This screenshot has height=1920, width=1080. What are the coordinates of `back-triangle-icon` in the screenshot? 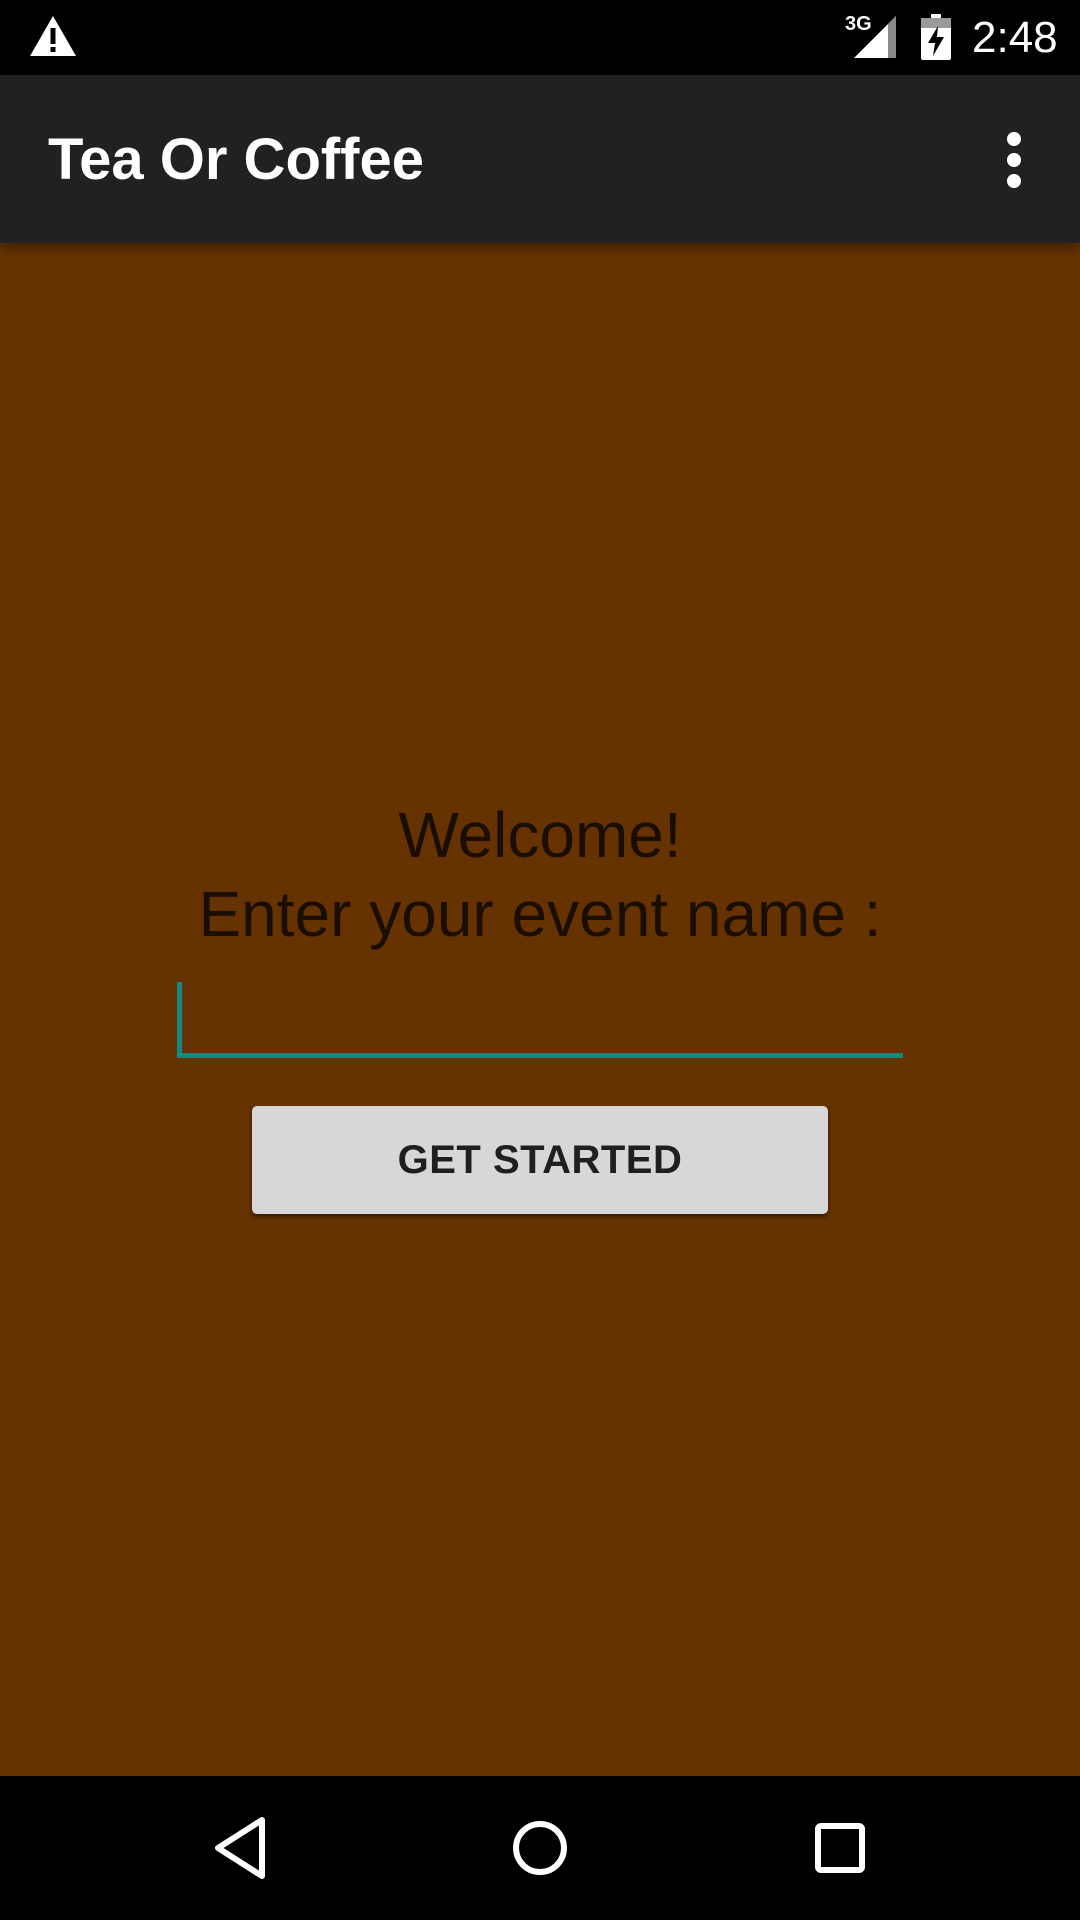 It's located at (240, 1848).